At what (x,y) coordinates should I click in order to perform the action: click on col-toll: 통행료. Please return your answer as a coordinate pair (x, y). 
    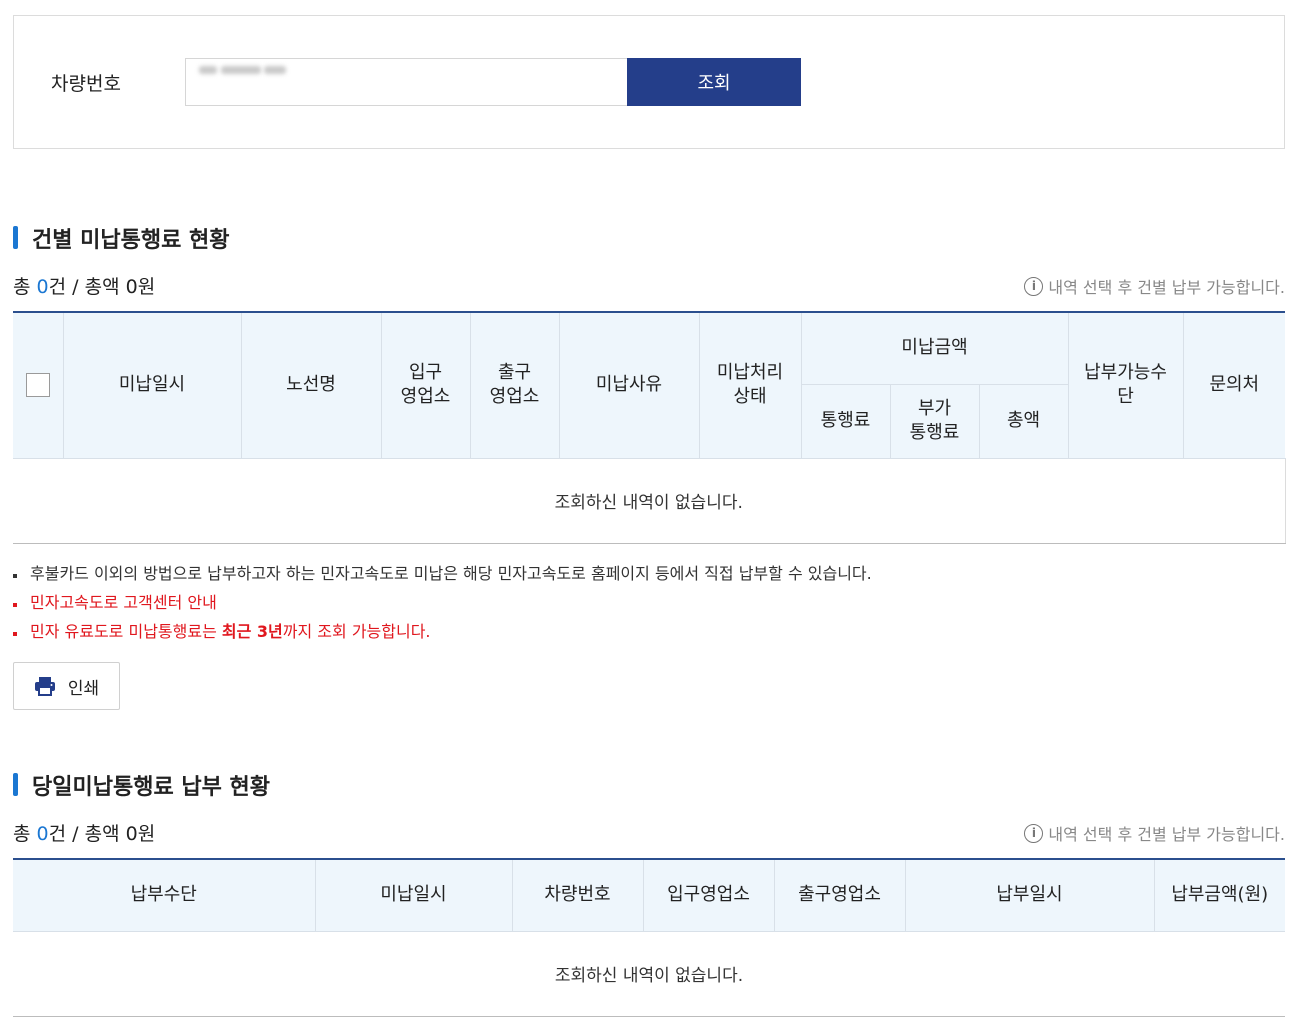
    Looking at the image, I should click on (845, 421).